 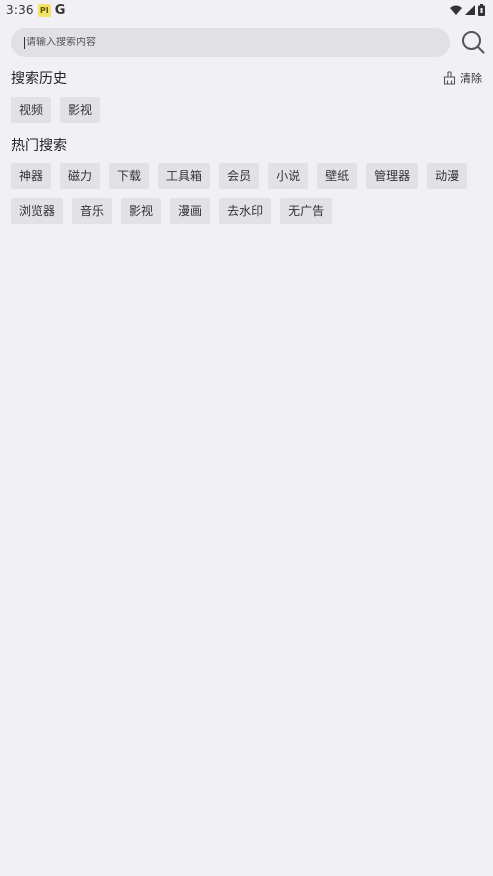 I want to click on search-row, so click(x=248, y=42).